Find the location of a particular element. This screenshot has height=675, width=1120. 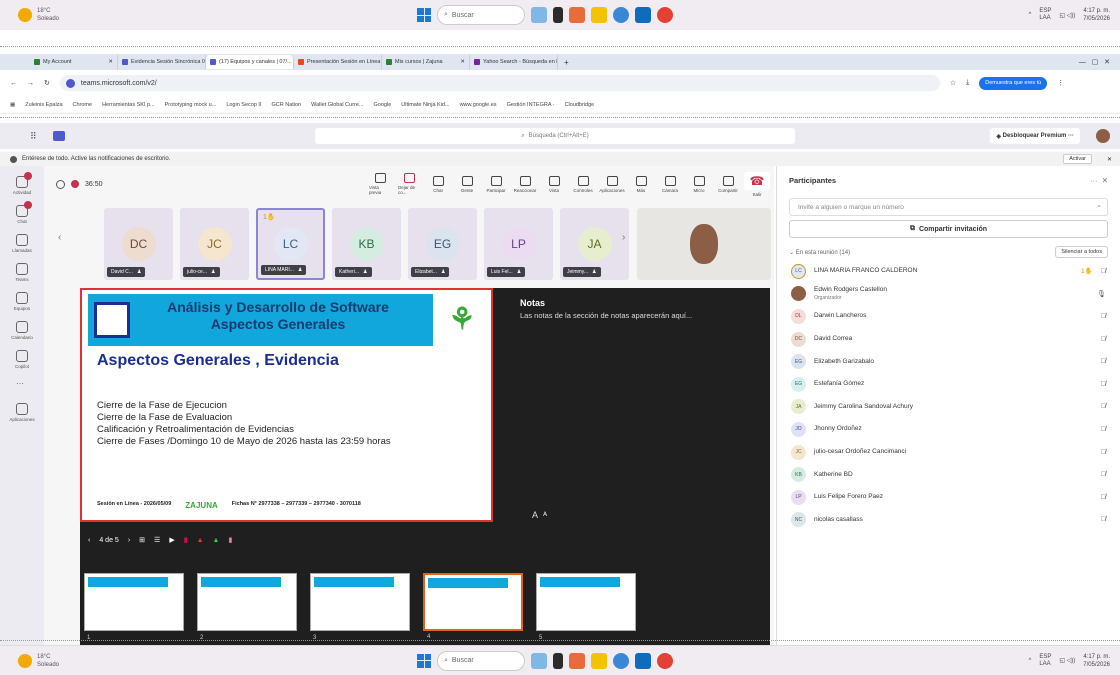

control-button: Participar is located at coordinates (496, 184).